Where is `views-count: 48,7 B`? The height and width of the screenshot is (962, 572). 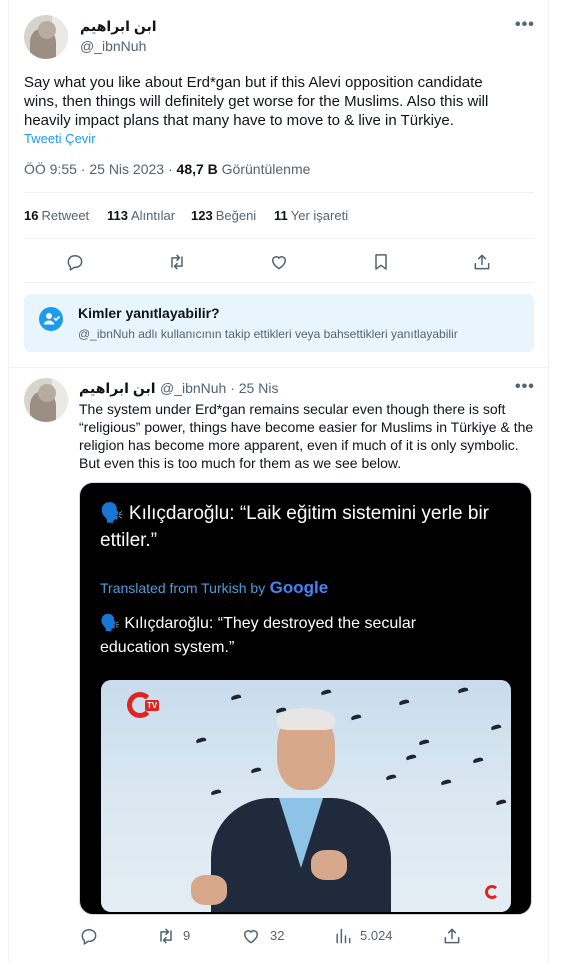 views-count: 48,7 B is located at coordinates (197, 169).